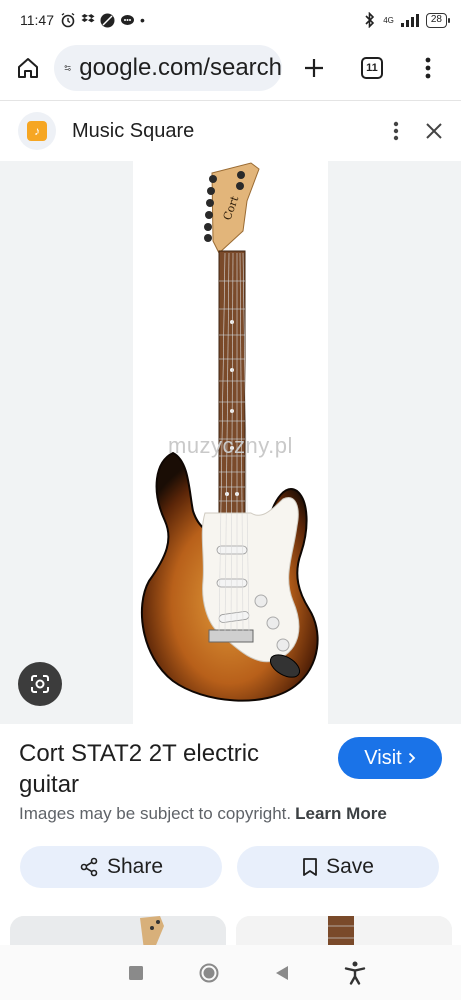 This screenshot has height=1000, width=461. What do you see at coordinates (127, 19) in the screenshot?
I see `chat-icon` at bounding box center [127, 19].